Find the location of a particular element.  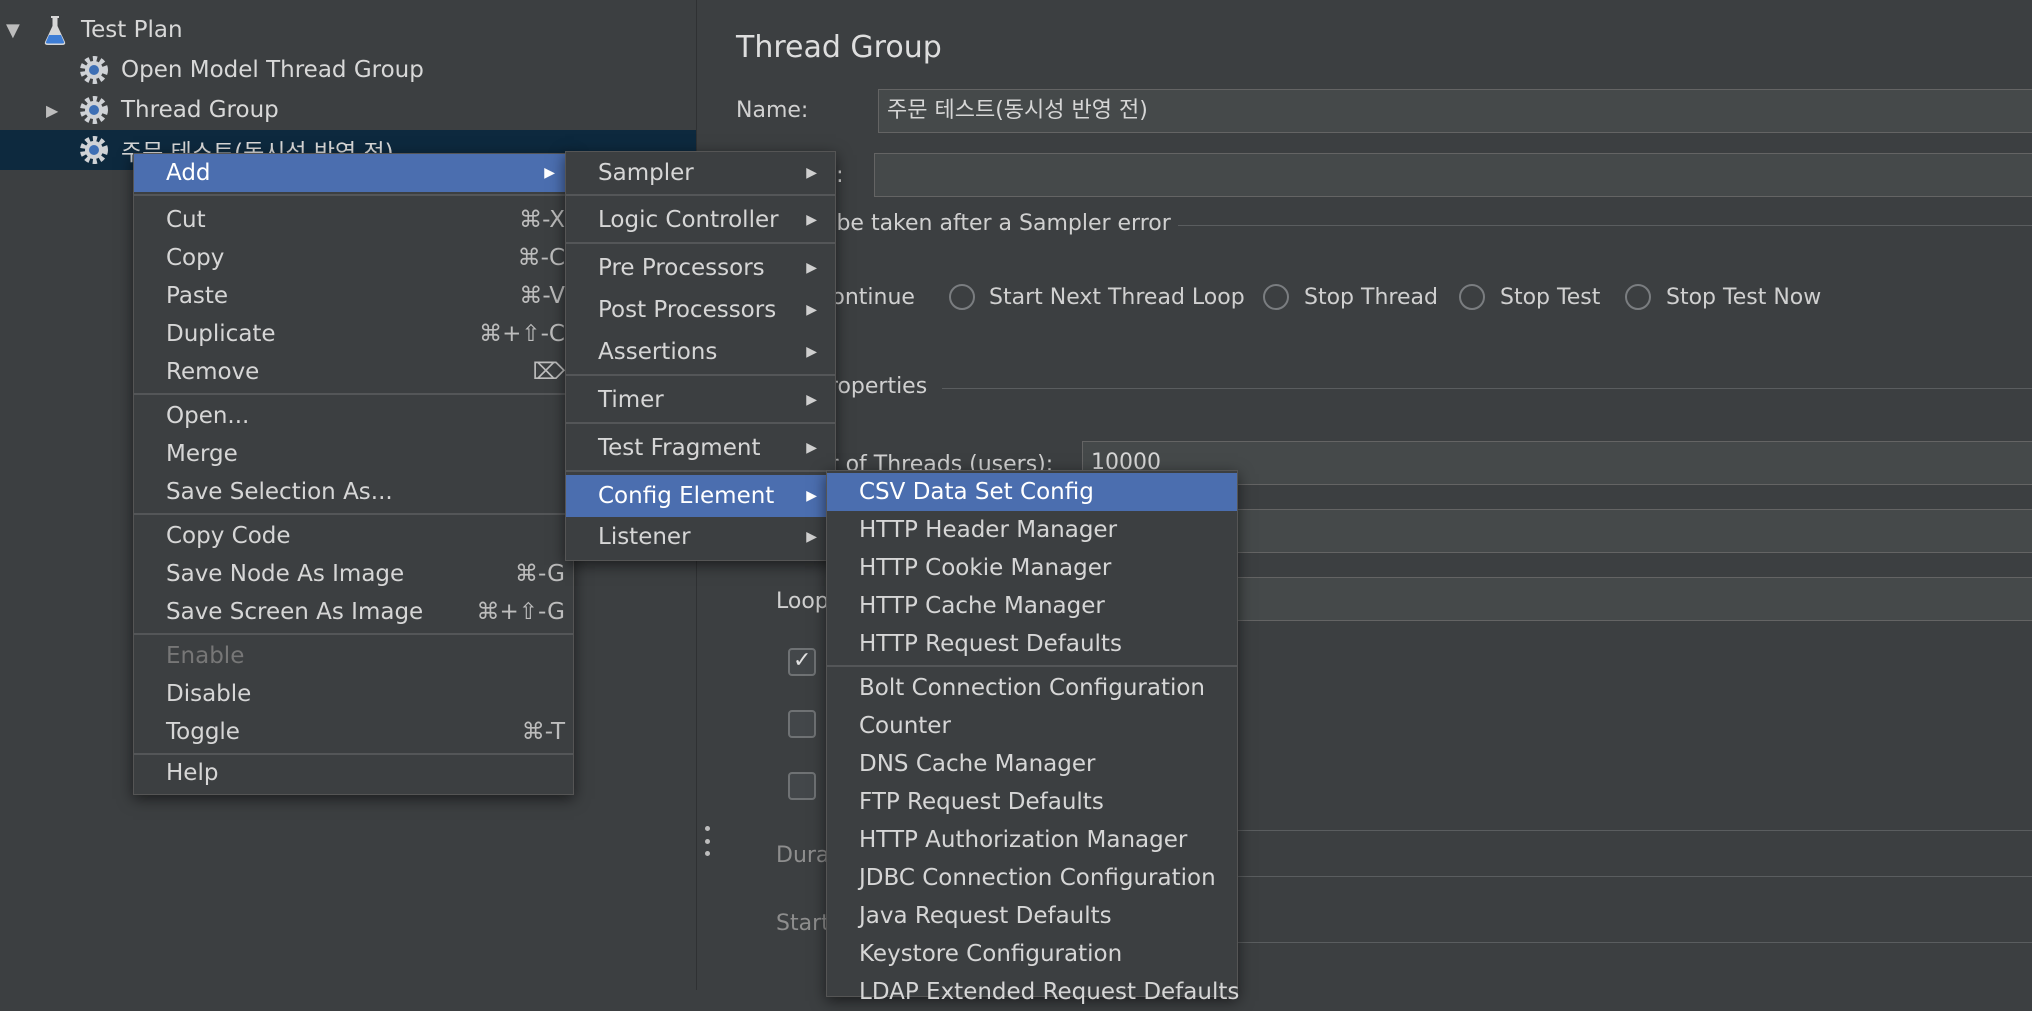

sampler-error-action-label: o be taken after a Sampler error is located at coordinates (993, 223).